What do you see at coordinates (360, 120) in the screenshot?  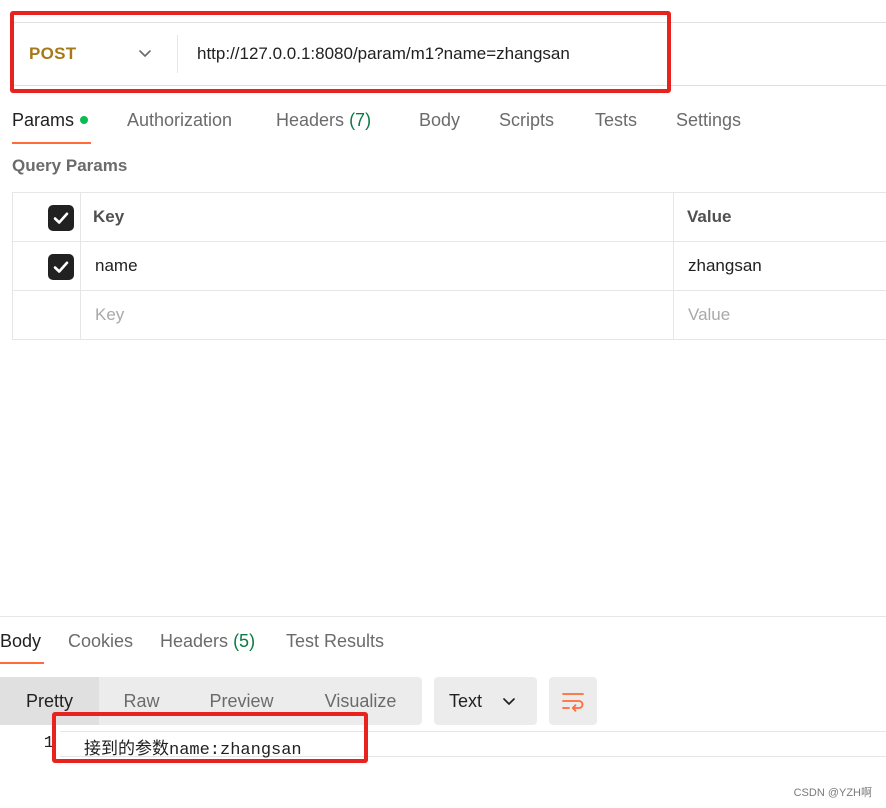 I see `headers-count: (7)` at bounding box center [360, 120].